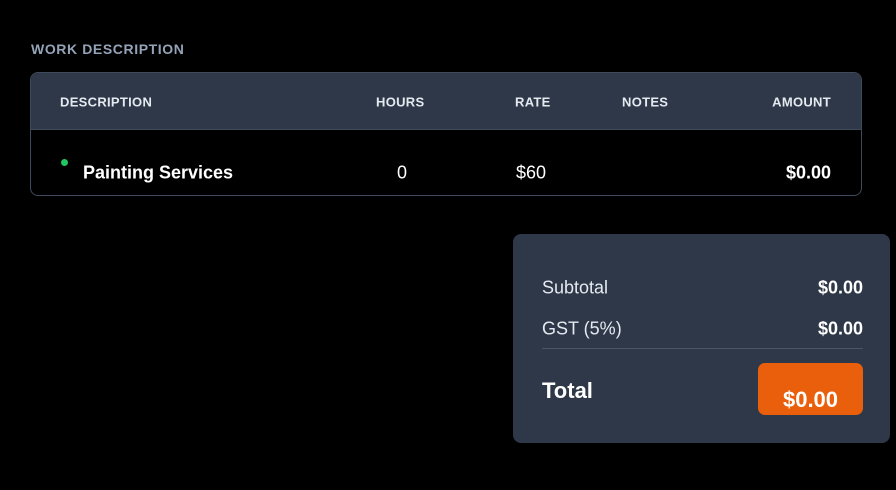 Image resolution: width=896 pixels, height=490 pixels. What do you see at coordinates (840, 287) in the screenshot?
I see `subtotal-value: $0.00` at bounding box center [840, 287].